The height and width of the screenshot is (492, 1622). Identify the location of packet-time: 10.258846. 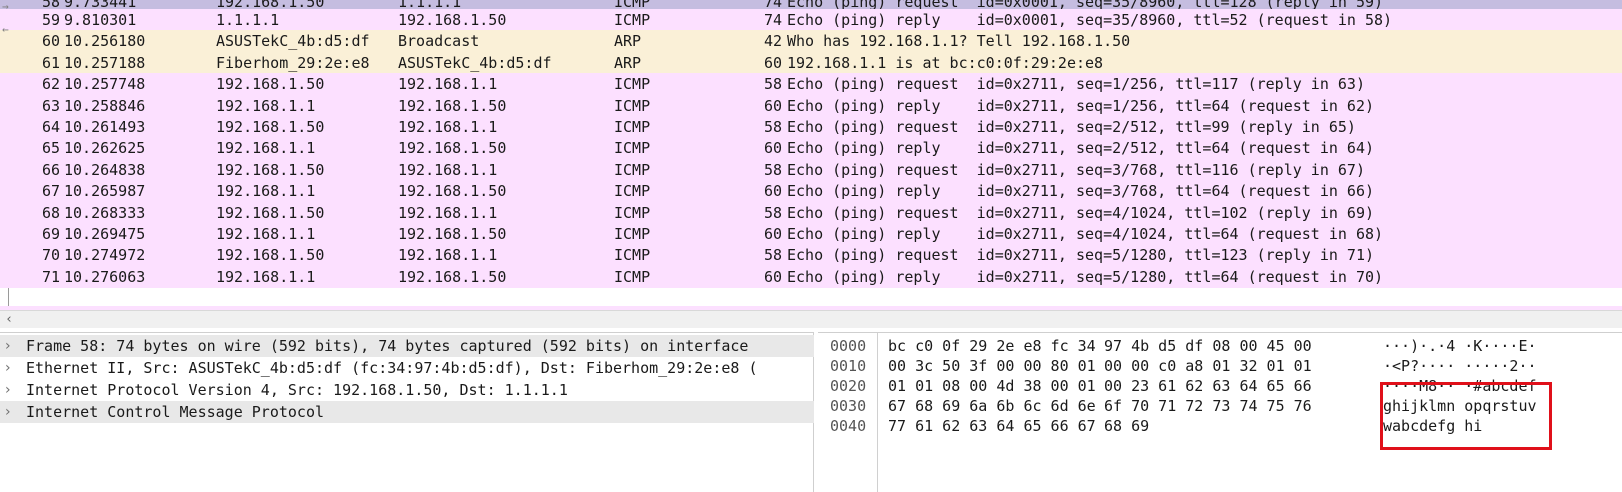
(105, 105).